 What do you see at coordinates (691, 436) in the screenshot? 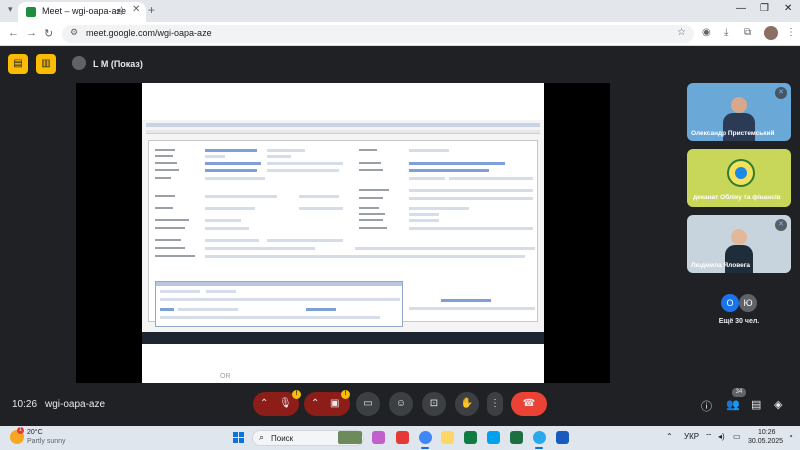
I see `input-language: УКР` at bounding box center [691, 436].